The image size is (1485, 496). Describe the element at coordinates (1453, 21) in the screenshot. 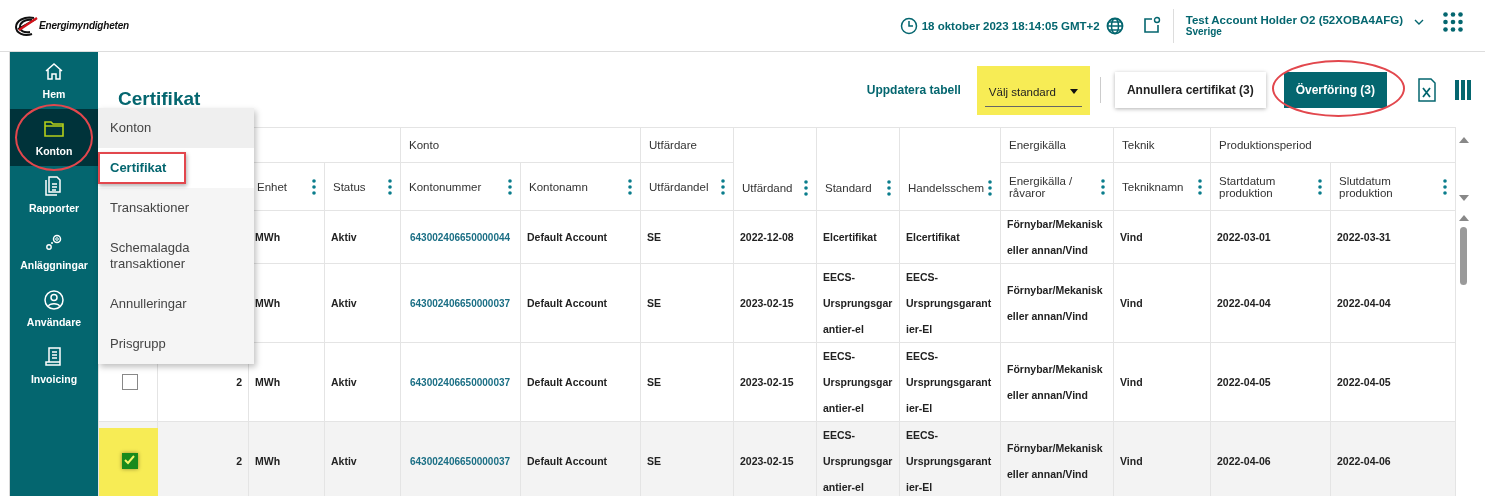

I see `app-grid-icon` at that location.